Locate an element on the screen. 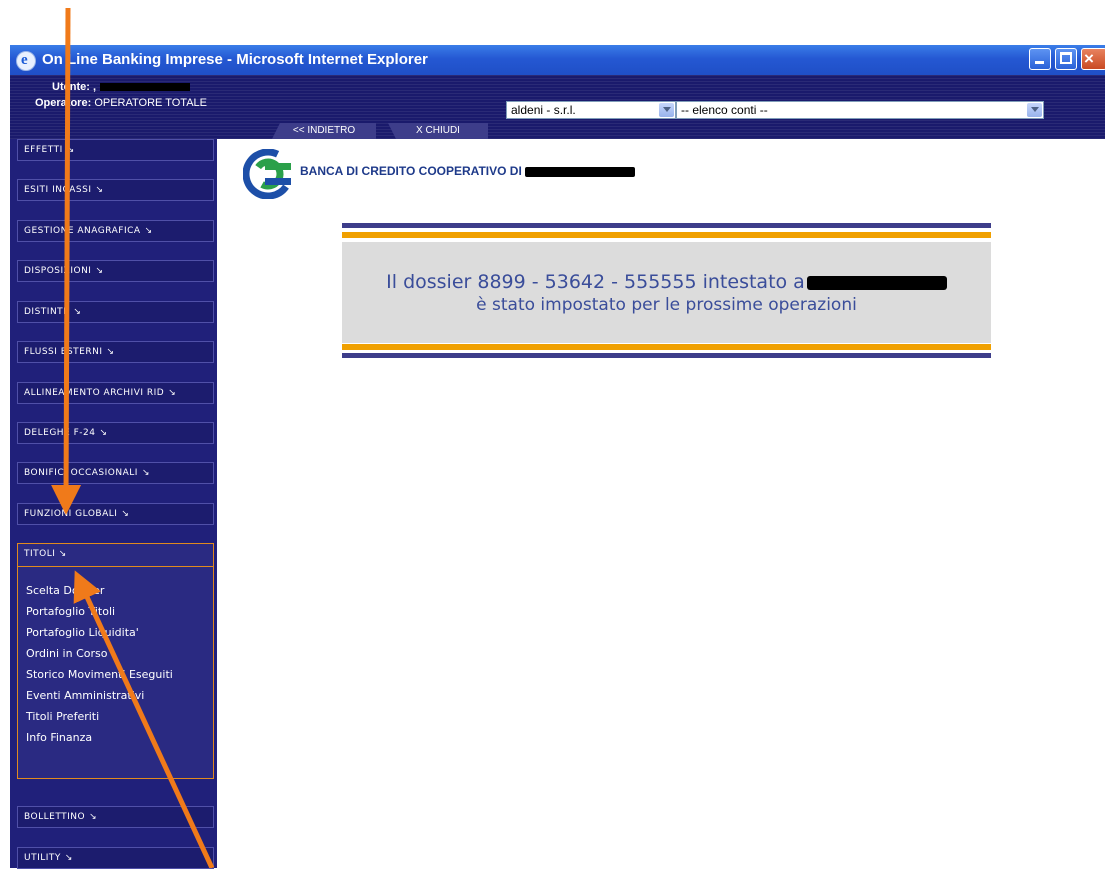 This screenshot has width=1105, height=869. redacted-user is located at coordinates (145, 87).